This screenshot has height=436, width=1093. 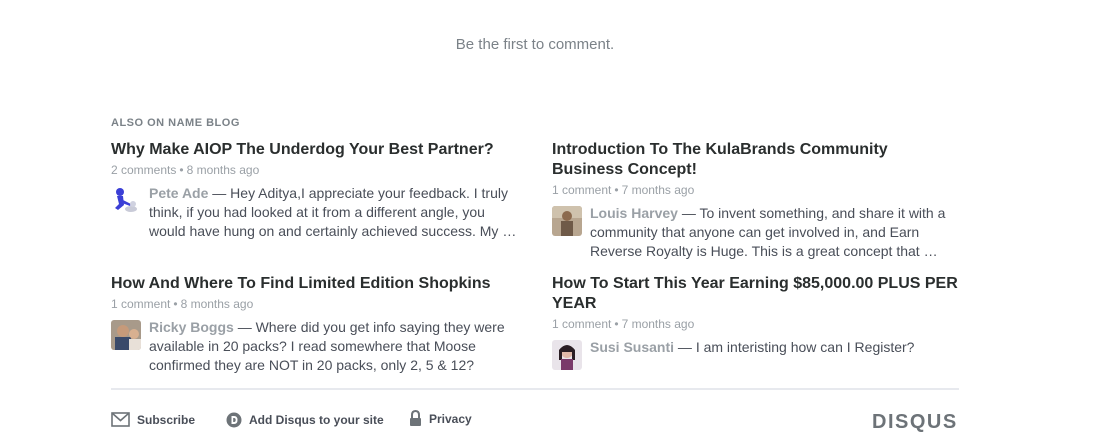 I want to click on comment-author: Susi Susanti, so click(x=632, y=347).